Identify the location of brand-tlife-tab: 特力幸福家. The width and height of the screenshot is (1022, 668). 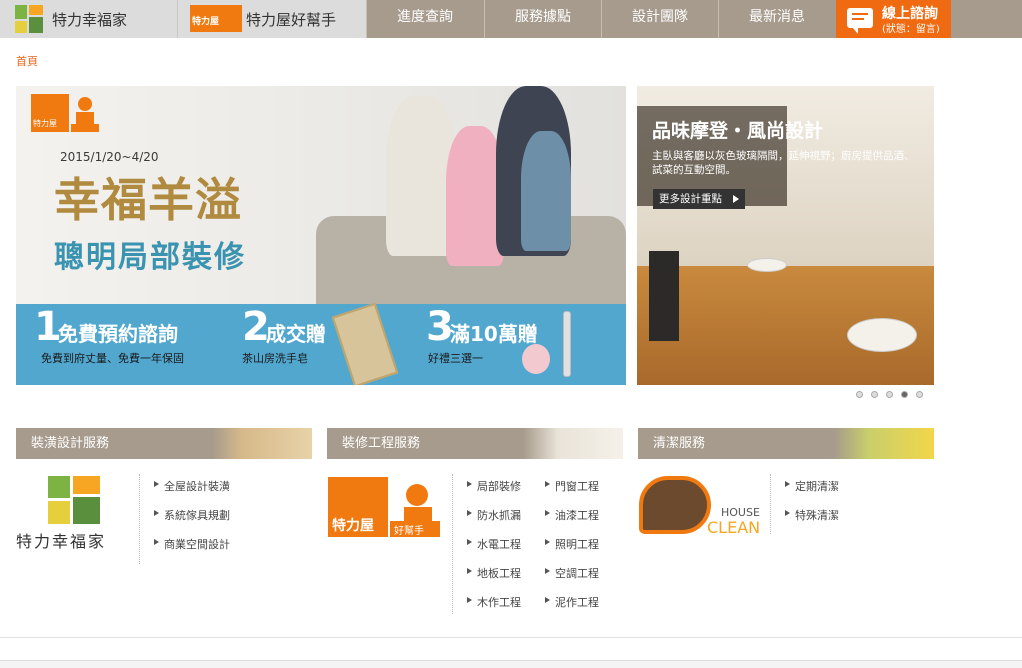
(89, 19).